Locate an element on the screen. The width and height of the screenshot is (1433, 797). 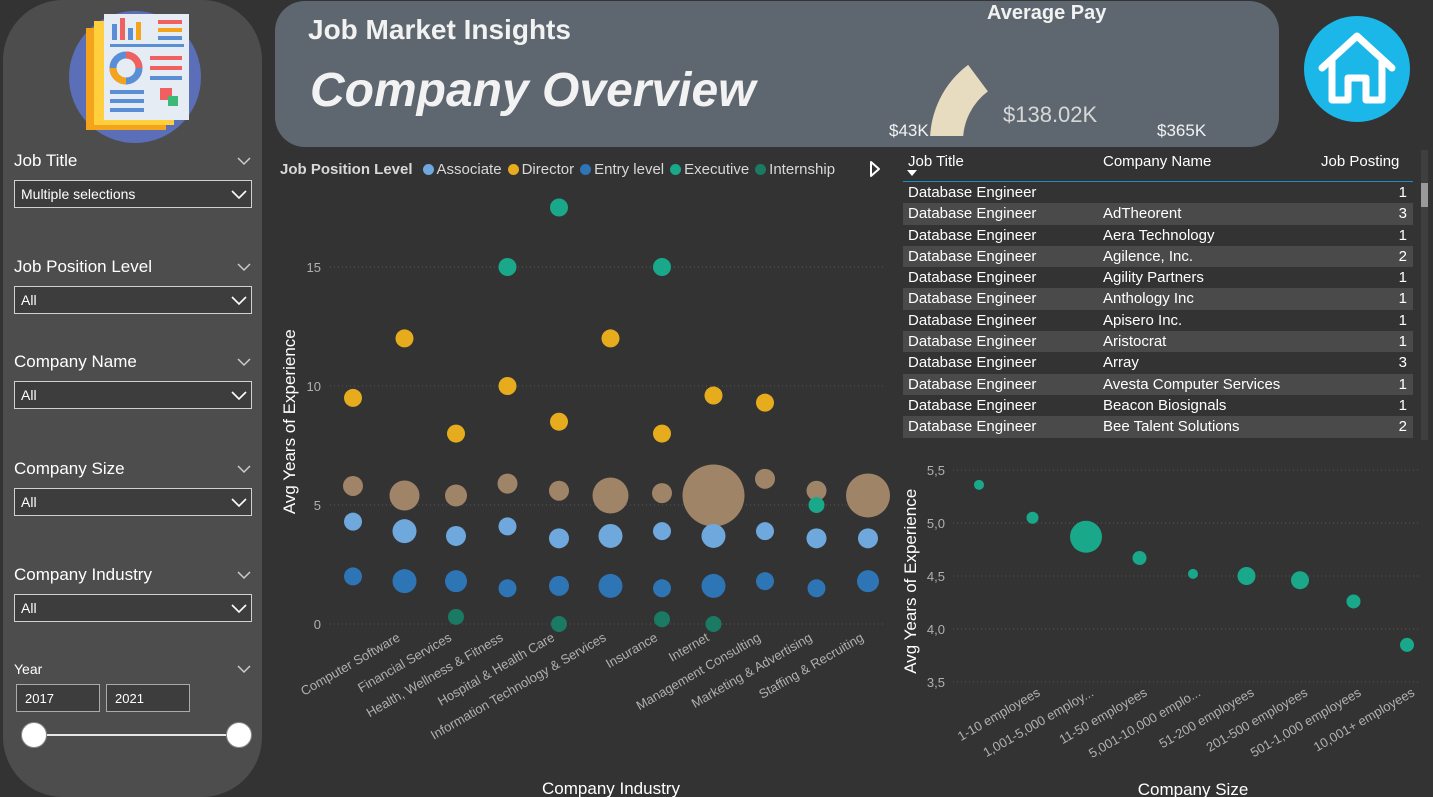
column-header-job-title: Job Title is located at coordinates (936, 161).